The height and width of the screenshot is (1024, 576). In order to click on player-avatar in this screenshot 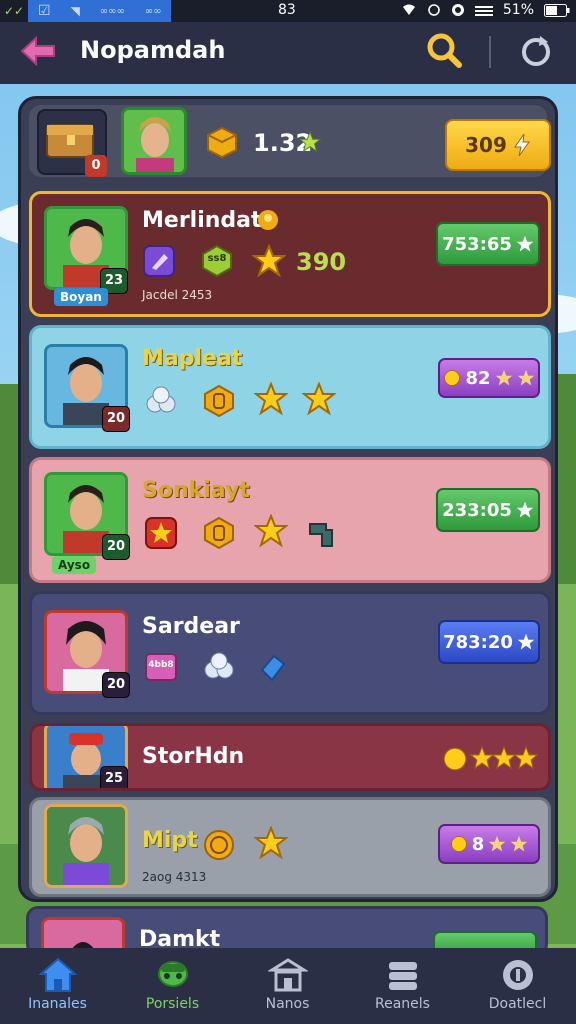, I will do `click(154, 141)`.